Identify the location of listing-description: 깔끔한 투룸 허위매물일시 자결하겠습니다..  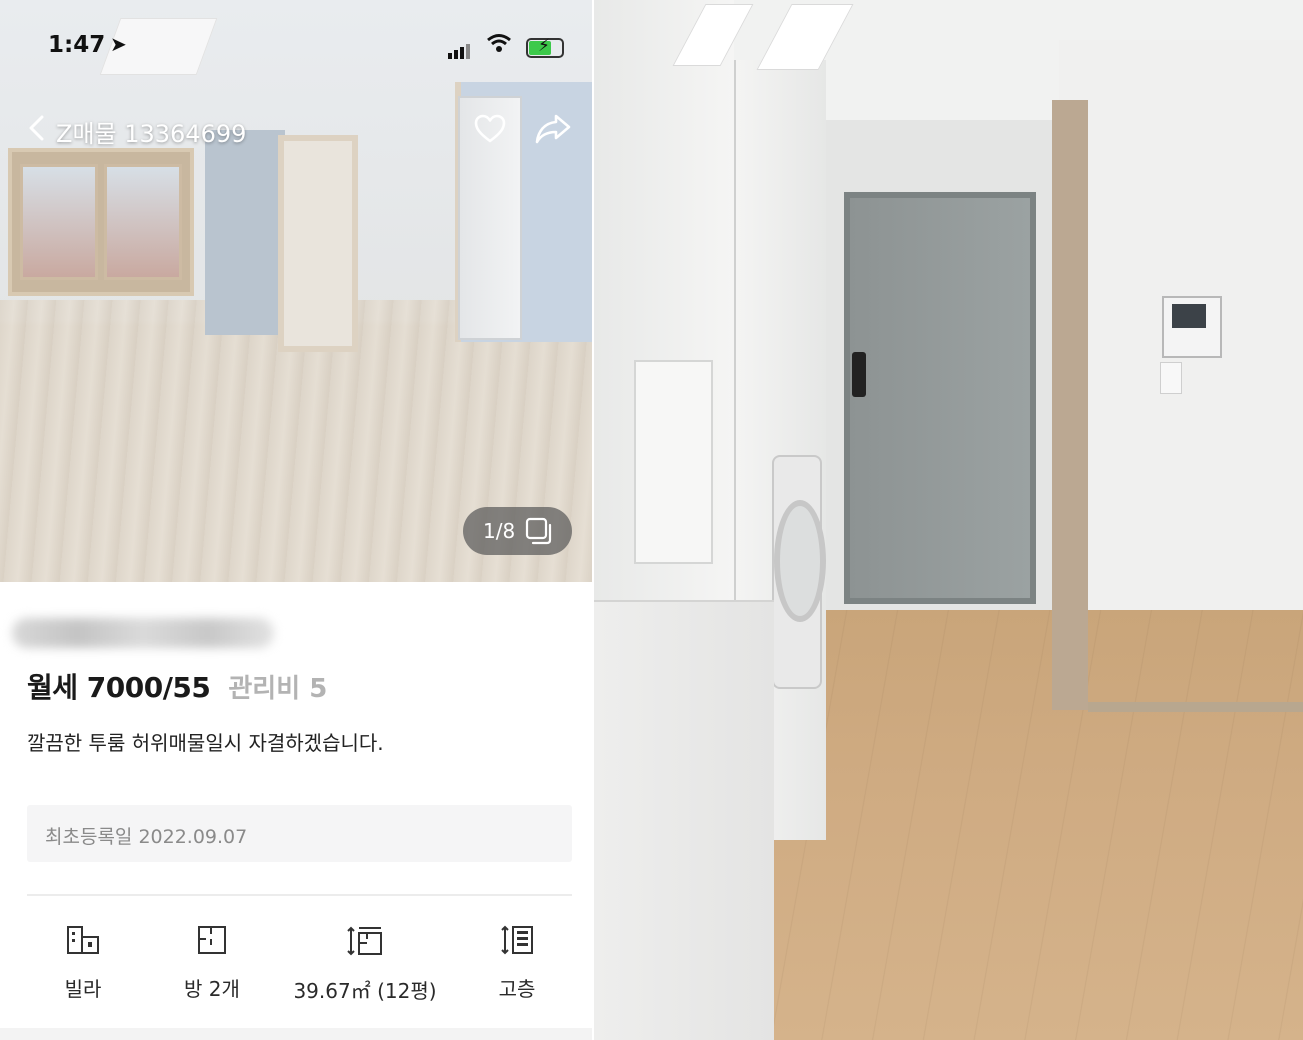
(205, 743).